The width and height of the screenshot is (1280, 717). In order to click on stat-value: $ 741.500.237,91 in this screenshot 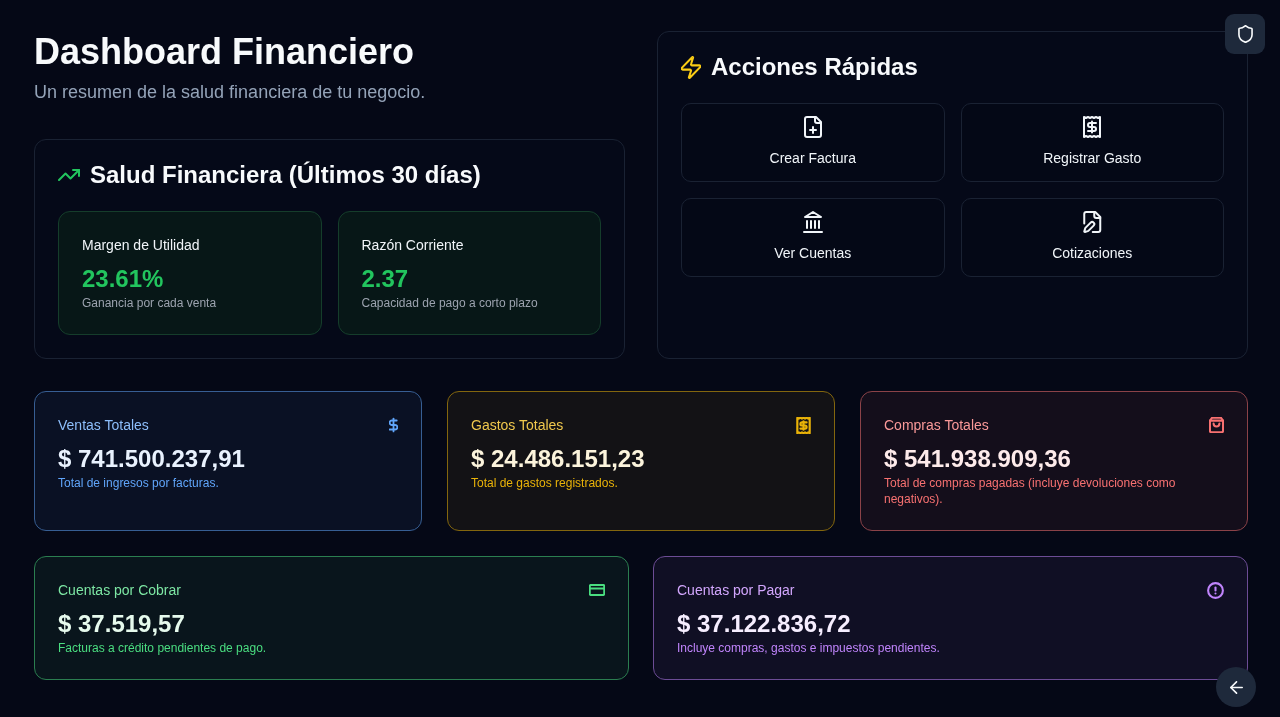, I will do `click(152, 459)`.